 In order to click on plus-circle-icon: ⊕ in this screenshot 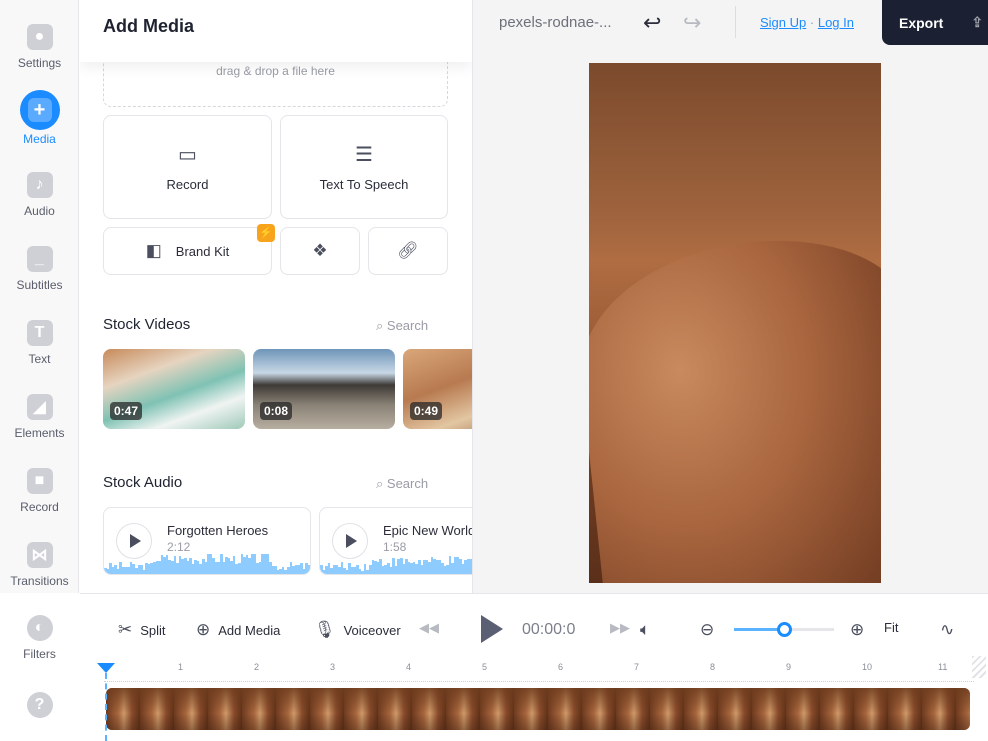, I will do `click(203, 629)`.